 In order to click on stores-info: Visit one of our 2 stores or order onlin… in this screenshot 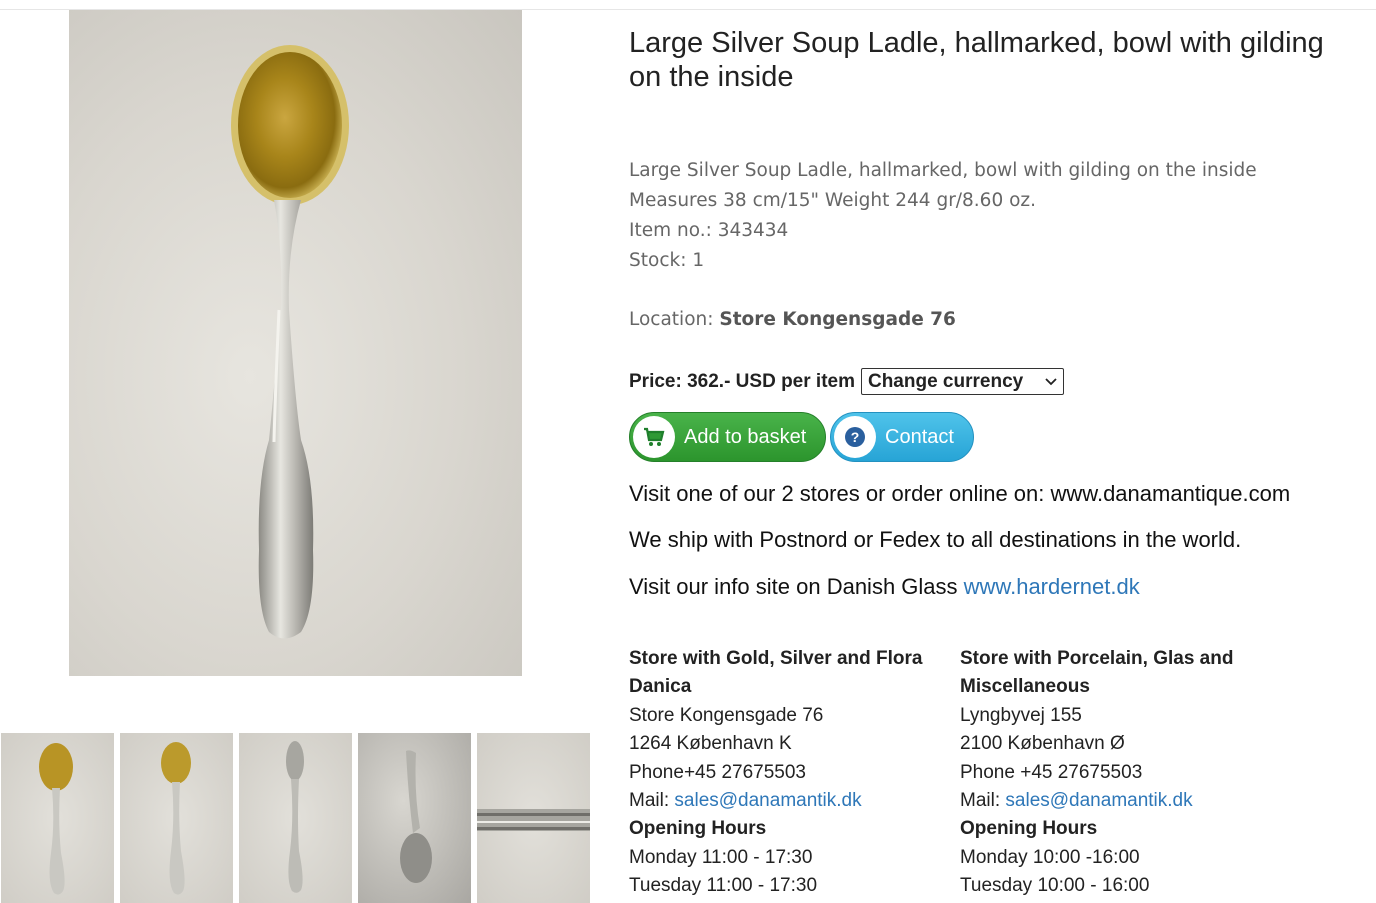, I will do `click(960, 493)`.